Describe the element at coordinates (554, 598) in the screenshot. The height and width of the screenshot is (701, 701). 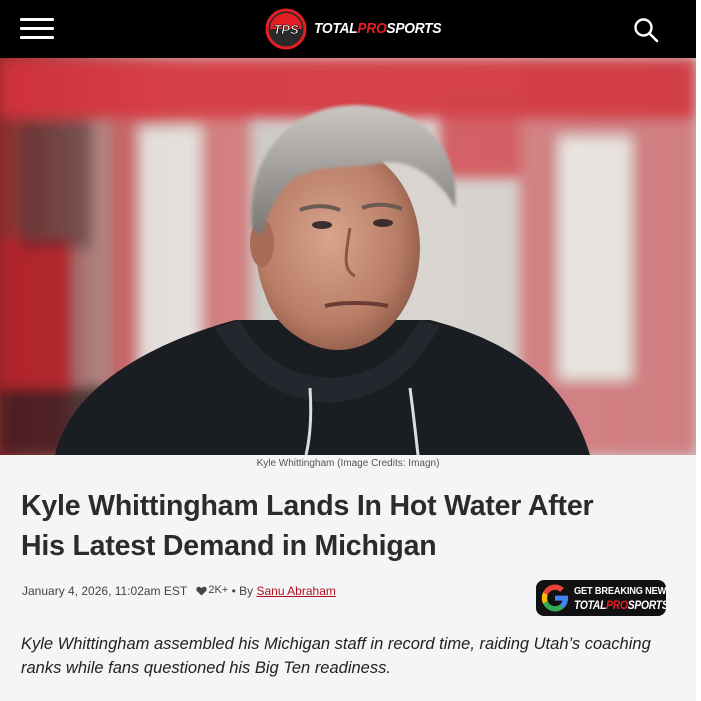
I see `google-g-icon` at that location.